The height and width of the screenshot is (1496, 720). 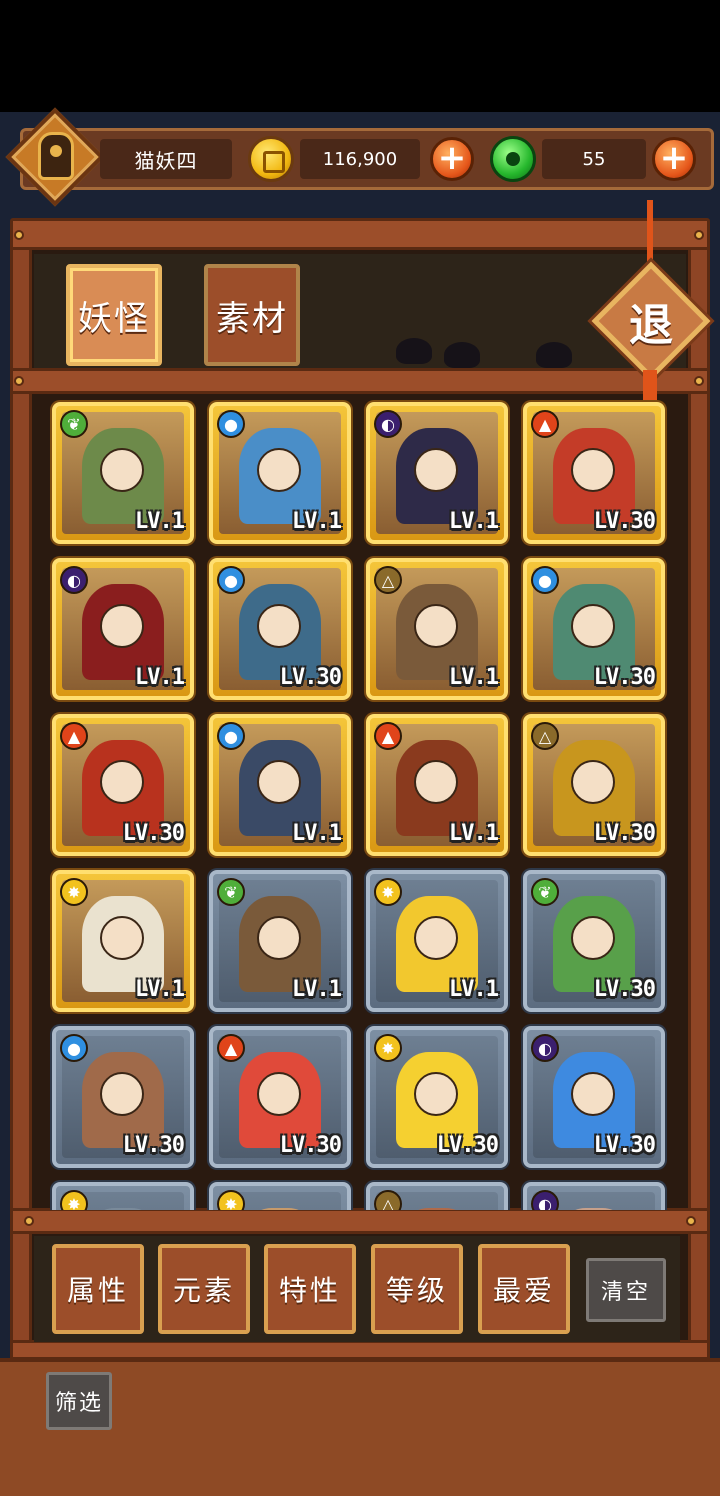 I want to click on tab-materials: 素材, so click(x=252, y=315).